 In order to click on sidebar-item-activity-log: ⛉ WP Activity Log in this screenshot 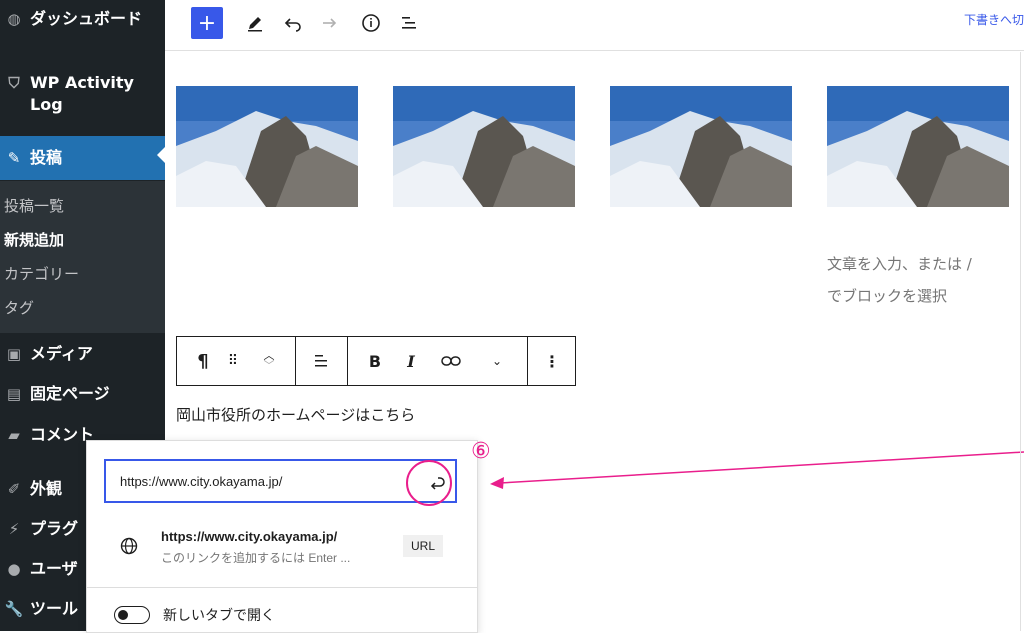, I will do `click(82, 94)`.